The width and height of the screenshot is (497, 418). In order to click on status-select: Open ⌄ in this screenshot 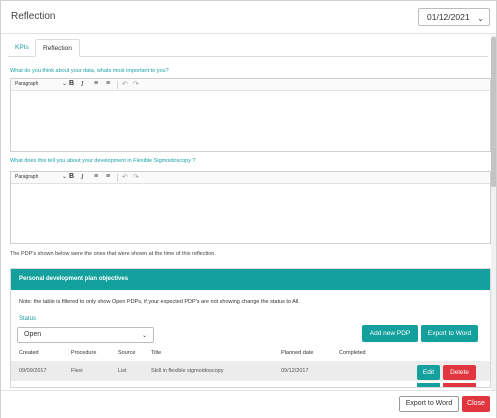, I will do `click(85, 335)`.